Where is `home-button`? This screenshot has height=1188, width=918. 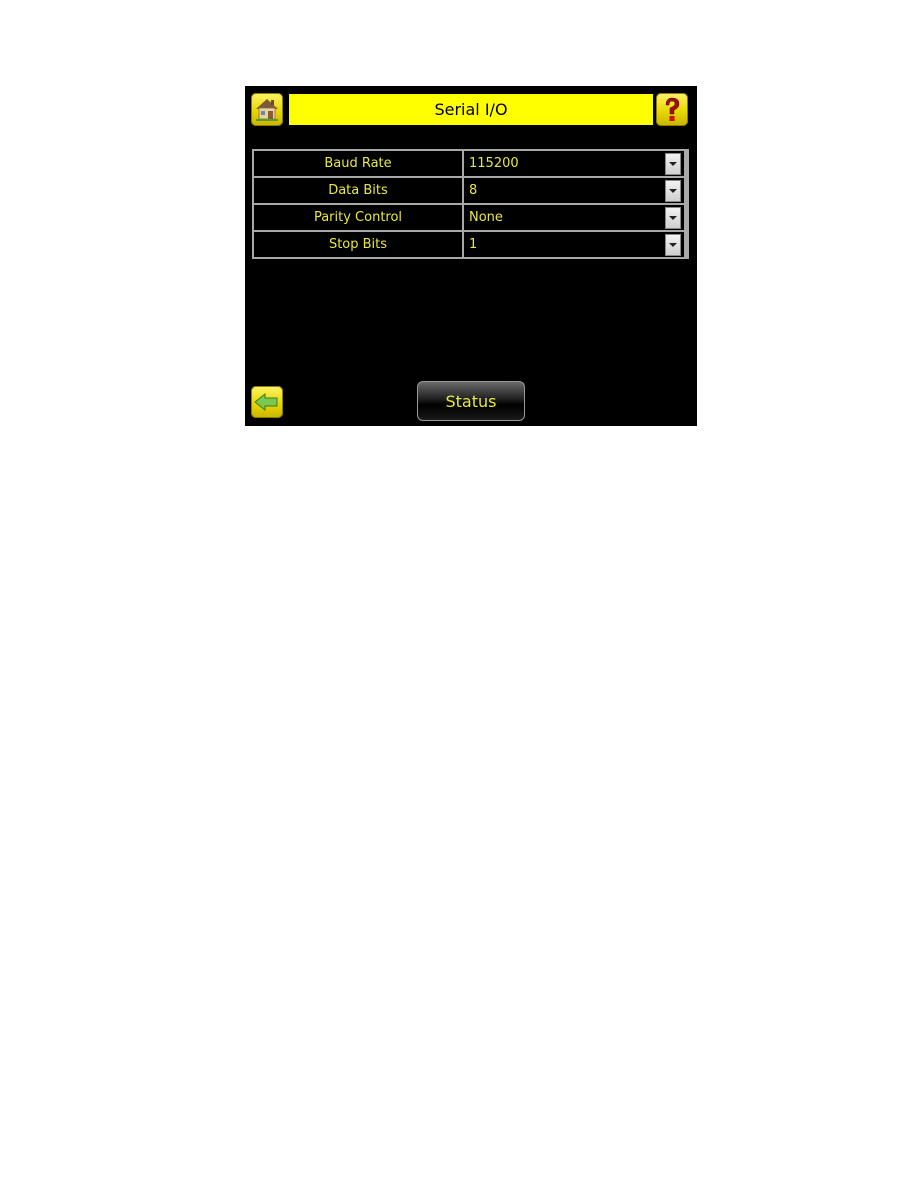 home-button is located at coordinates (267, 109).